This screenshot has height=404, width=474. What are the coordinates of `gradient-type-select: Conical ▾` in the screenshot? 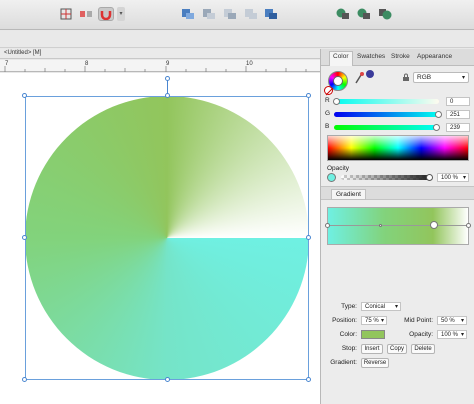 It's located at (381, 306).